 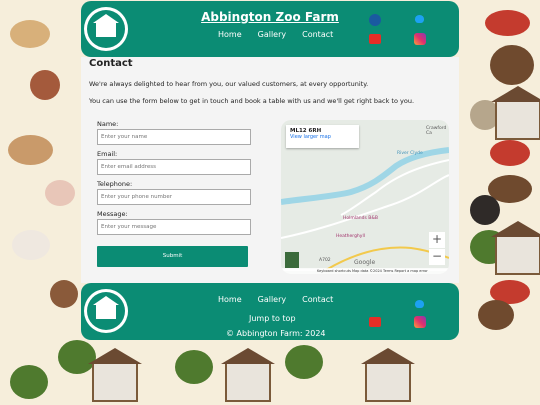 What do you see at coordinates (317, 34) in the screenshot?
I see `nav-contact: Contact` at bounding box center [317, 34].